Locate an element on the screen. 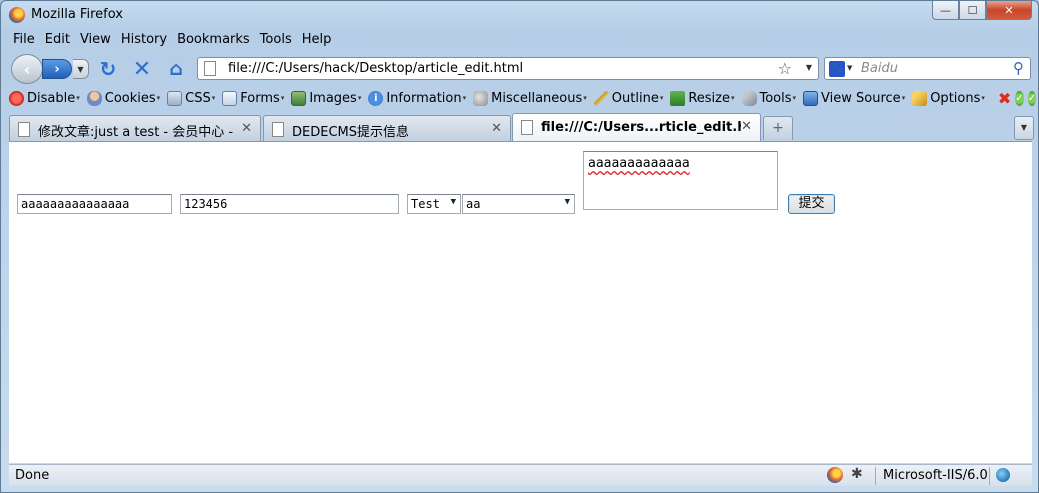  dev-resize-menu: Resize ▾ is located at coordinates (702, 98).